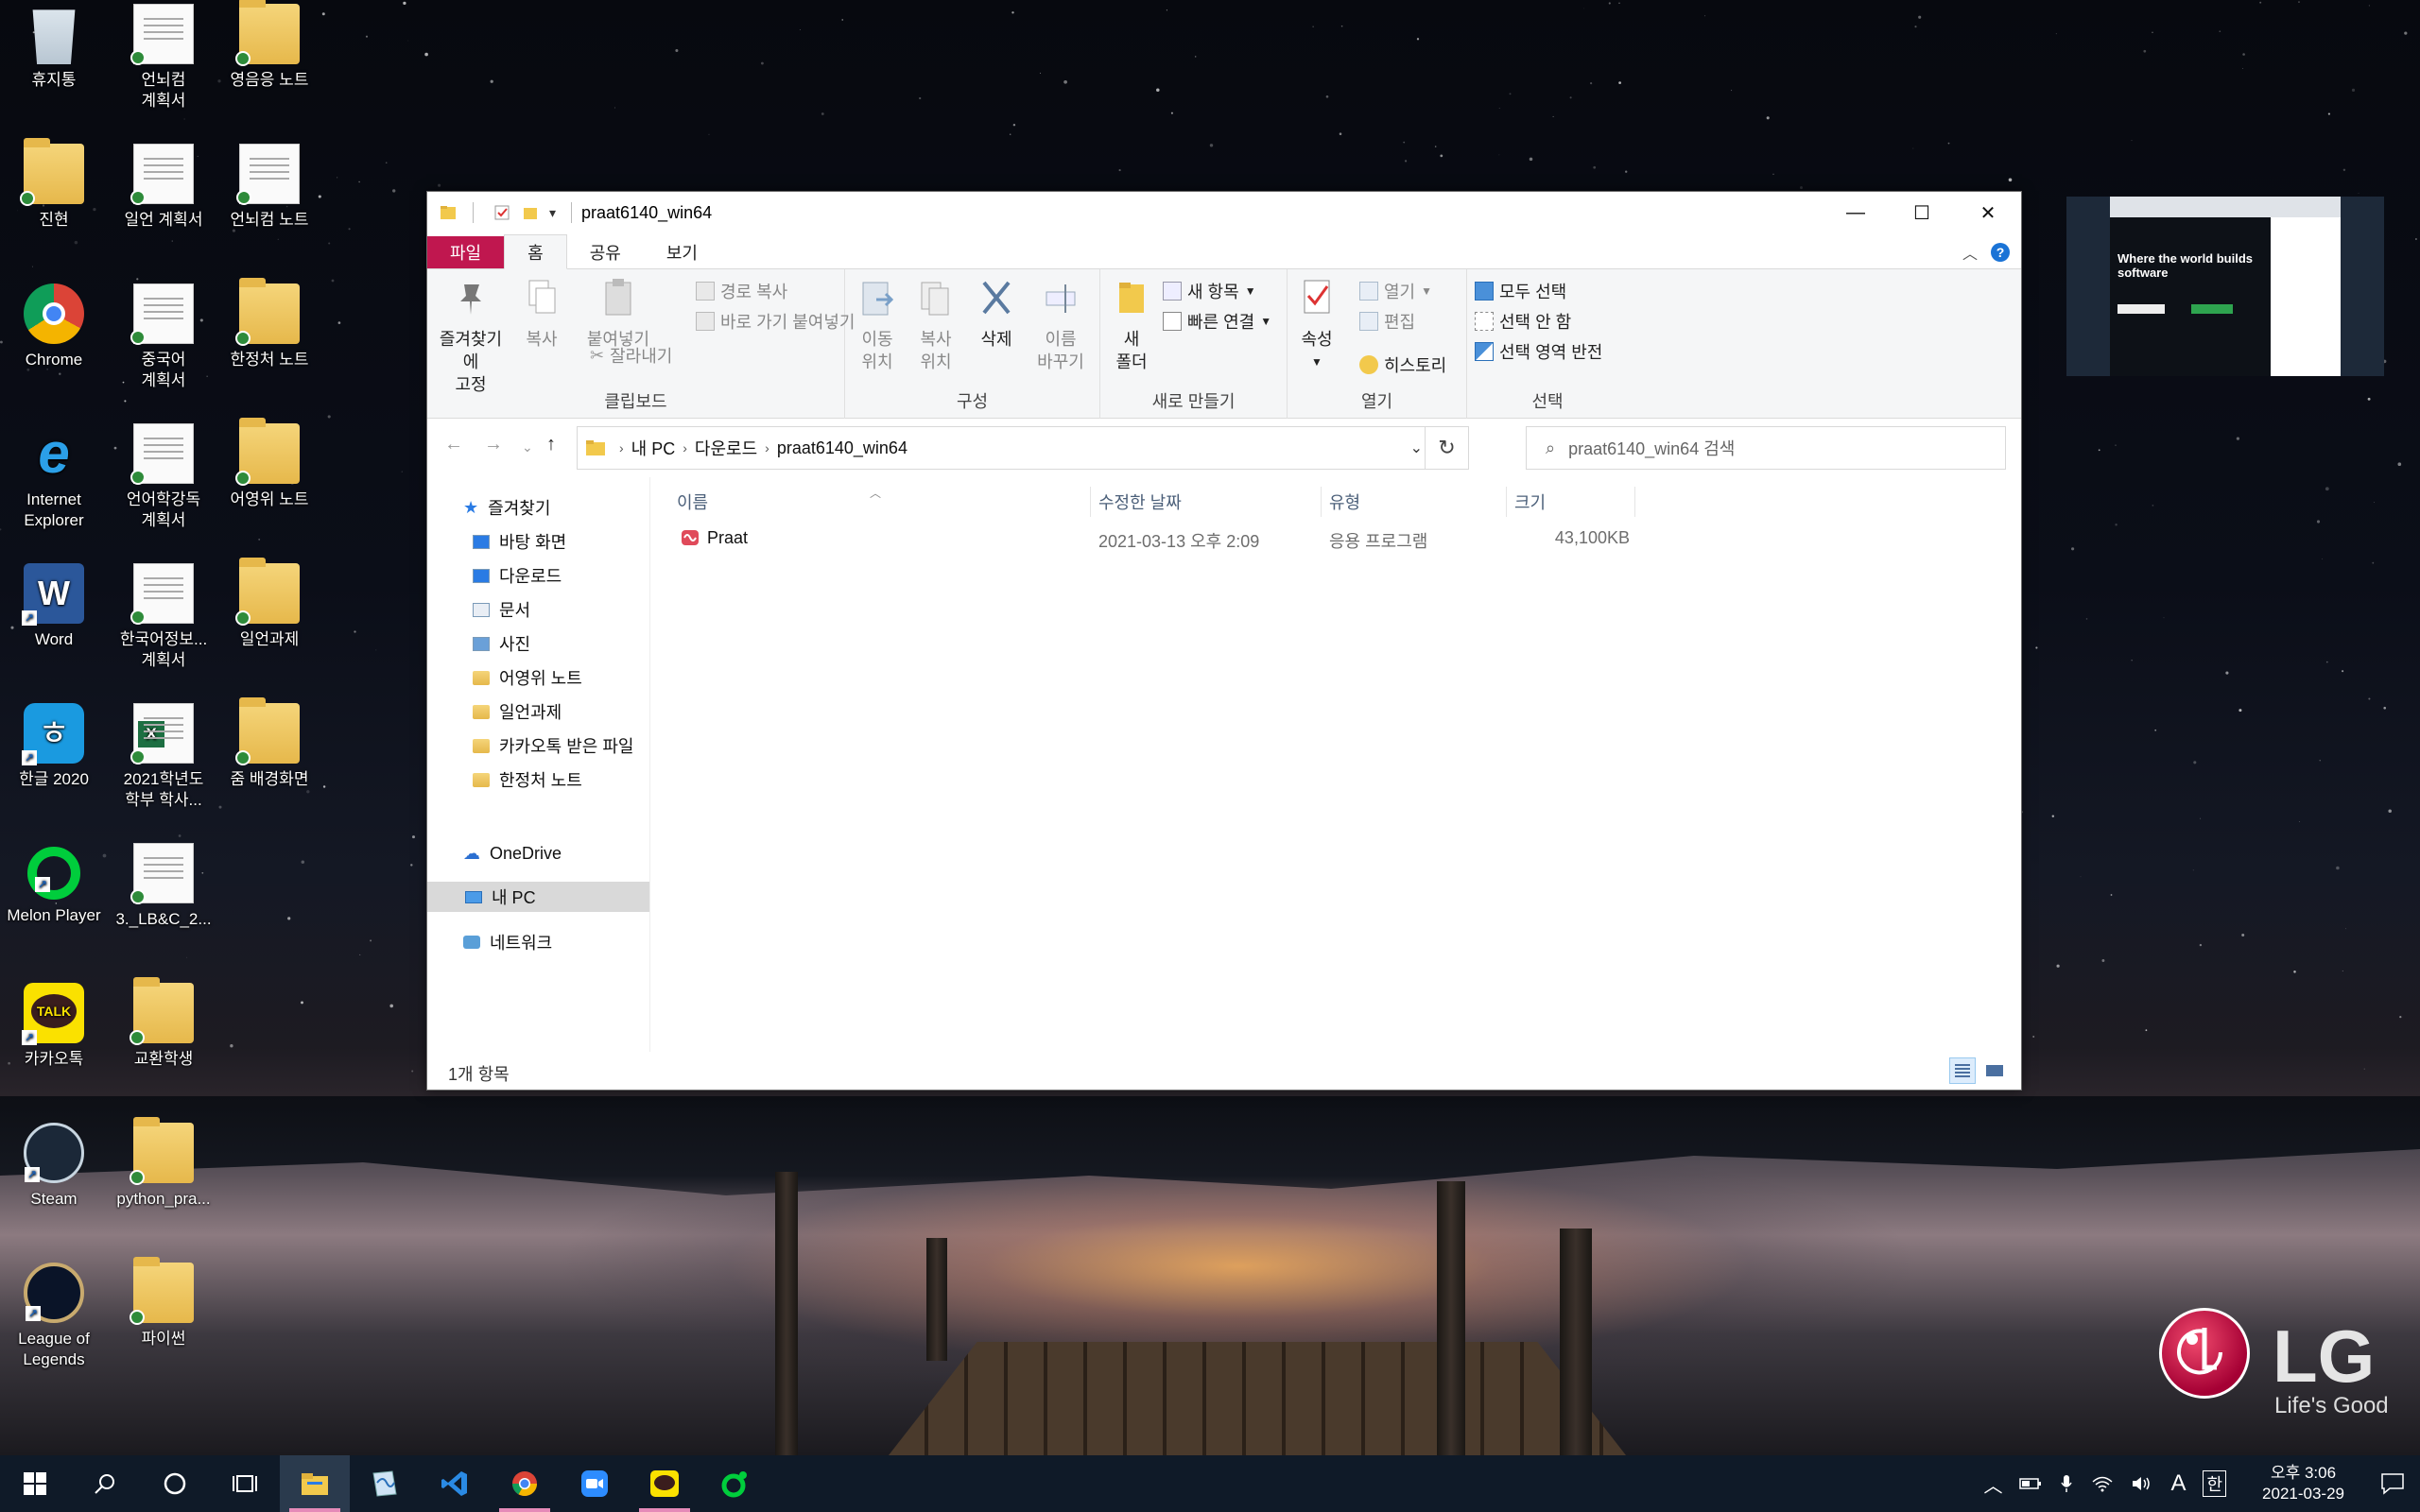  Describe the element at coordinates (1023, 448) in the screenshot. I see `address-bar: › 내 PC › 다운로드 › praat6140_win64 ⌄ ↻` at that location.